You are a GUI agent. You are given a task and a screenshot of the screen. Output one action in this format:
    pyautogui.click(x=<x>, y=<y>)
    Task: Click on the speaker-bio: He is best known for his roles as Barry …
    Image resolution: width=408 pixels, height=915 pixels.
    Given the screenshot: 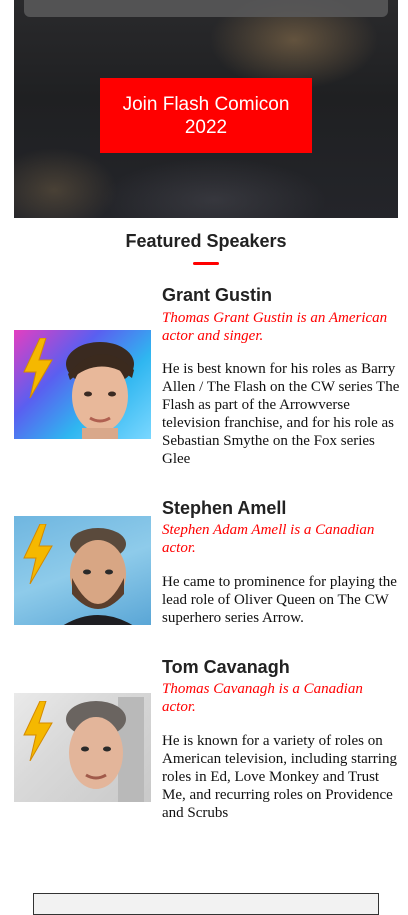 What is the action you would take?
    pyautogui.click(x=281, y=414)
    